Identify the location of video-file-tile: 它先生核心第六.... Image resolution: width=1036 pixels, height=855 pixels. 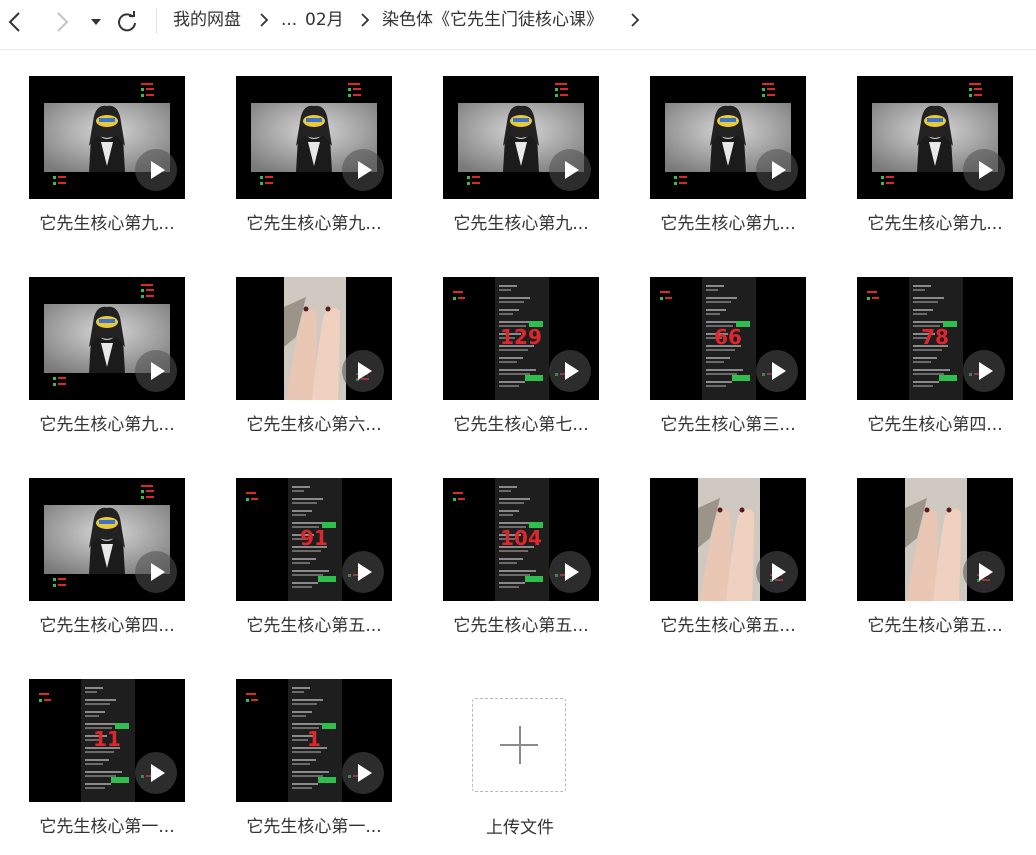
(314, 364).